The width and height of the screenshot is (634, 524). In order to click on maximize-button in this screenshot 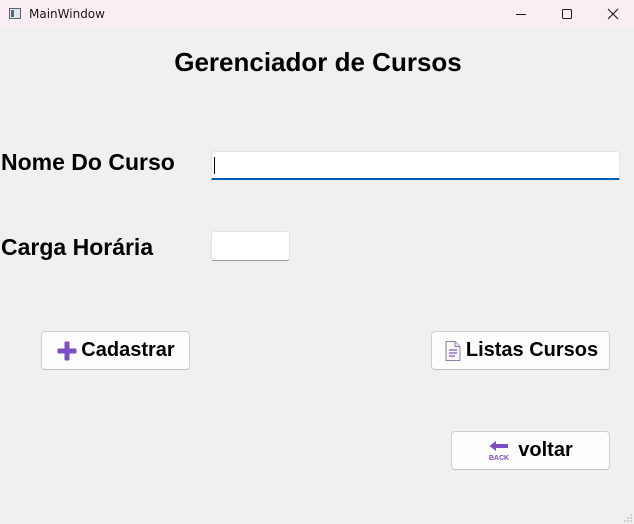, I will do `click(567, 14)`.